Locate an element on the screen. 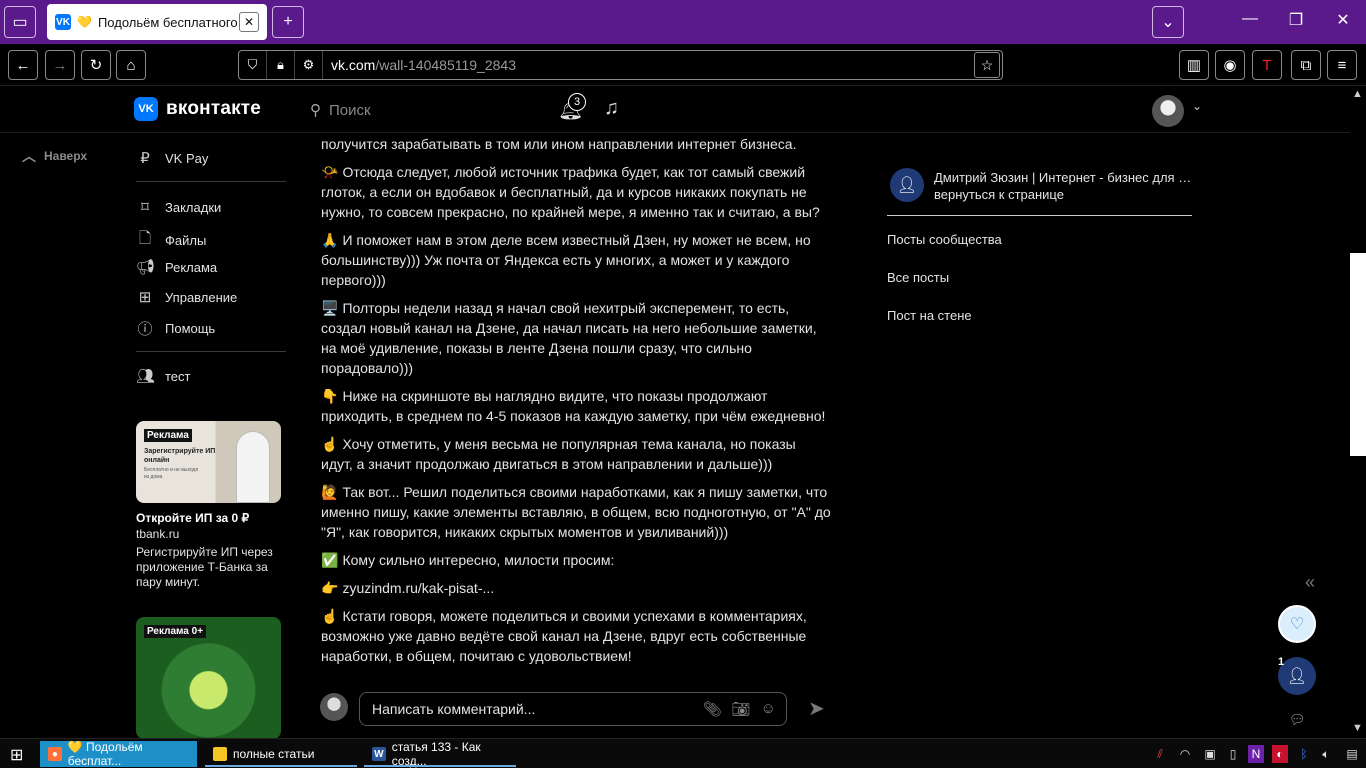 This screenshot has width=1366, height=768. url-path: /wall-140485119_2843 is located at coordinates (445, 65).